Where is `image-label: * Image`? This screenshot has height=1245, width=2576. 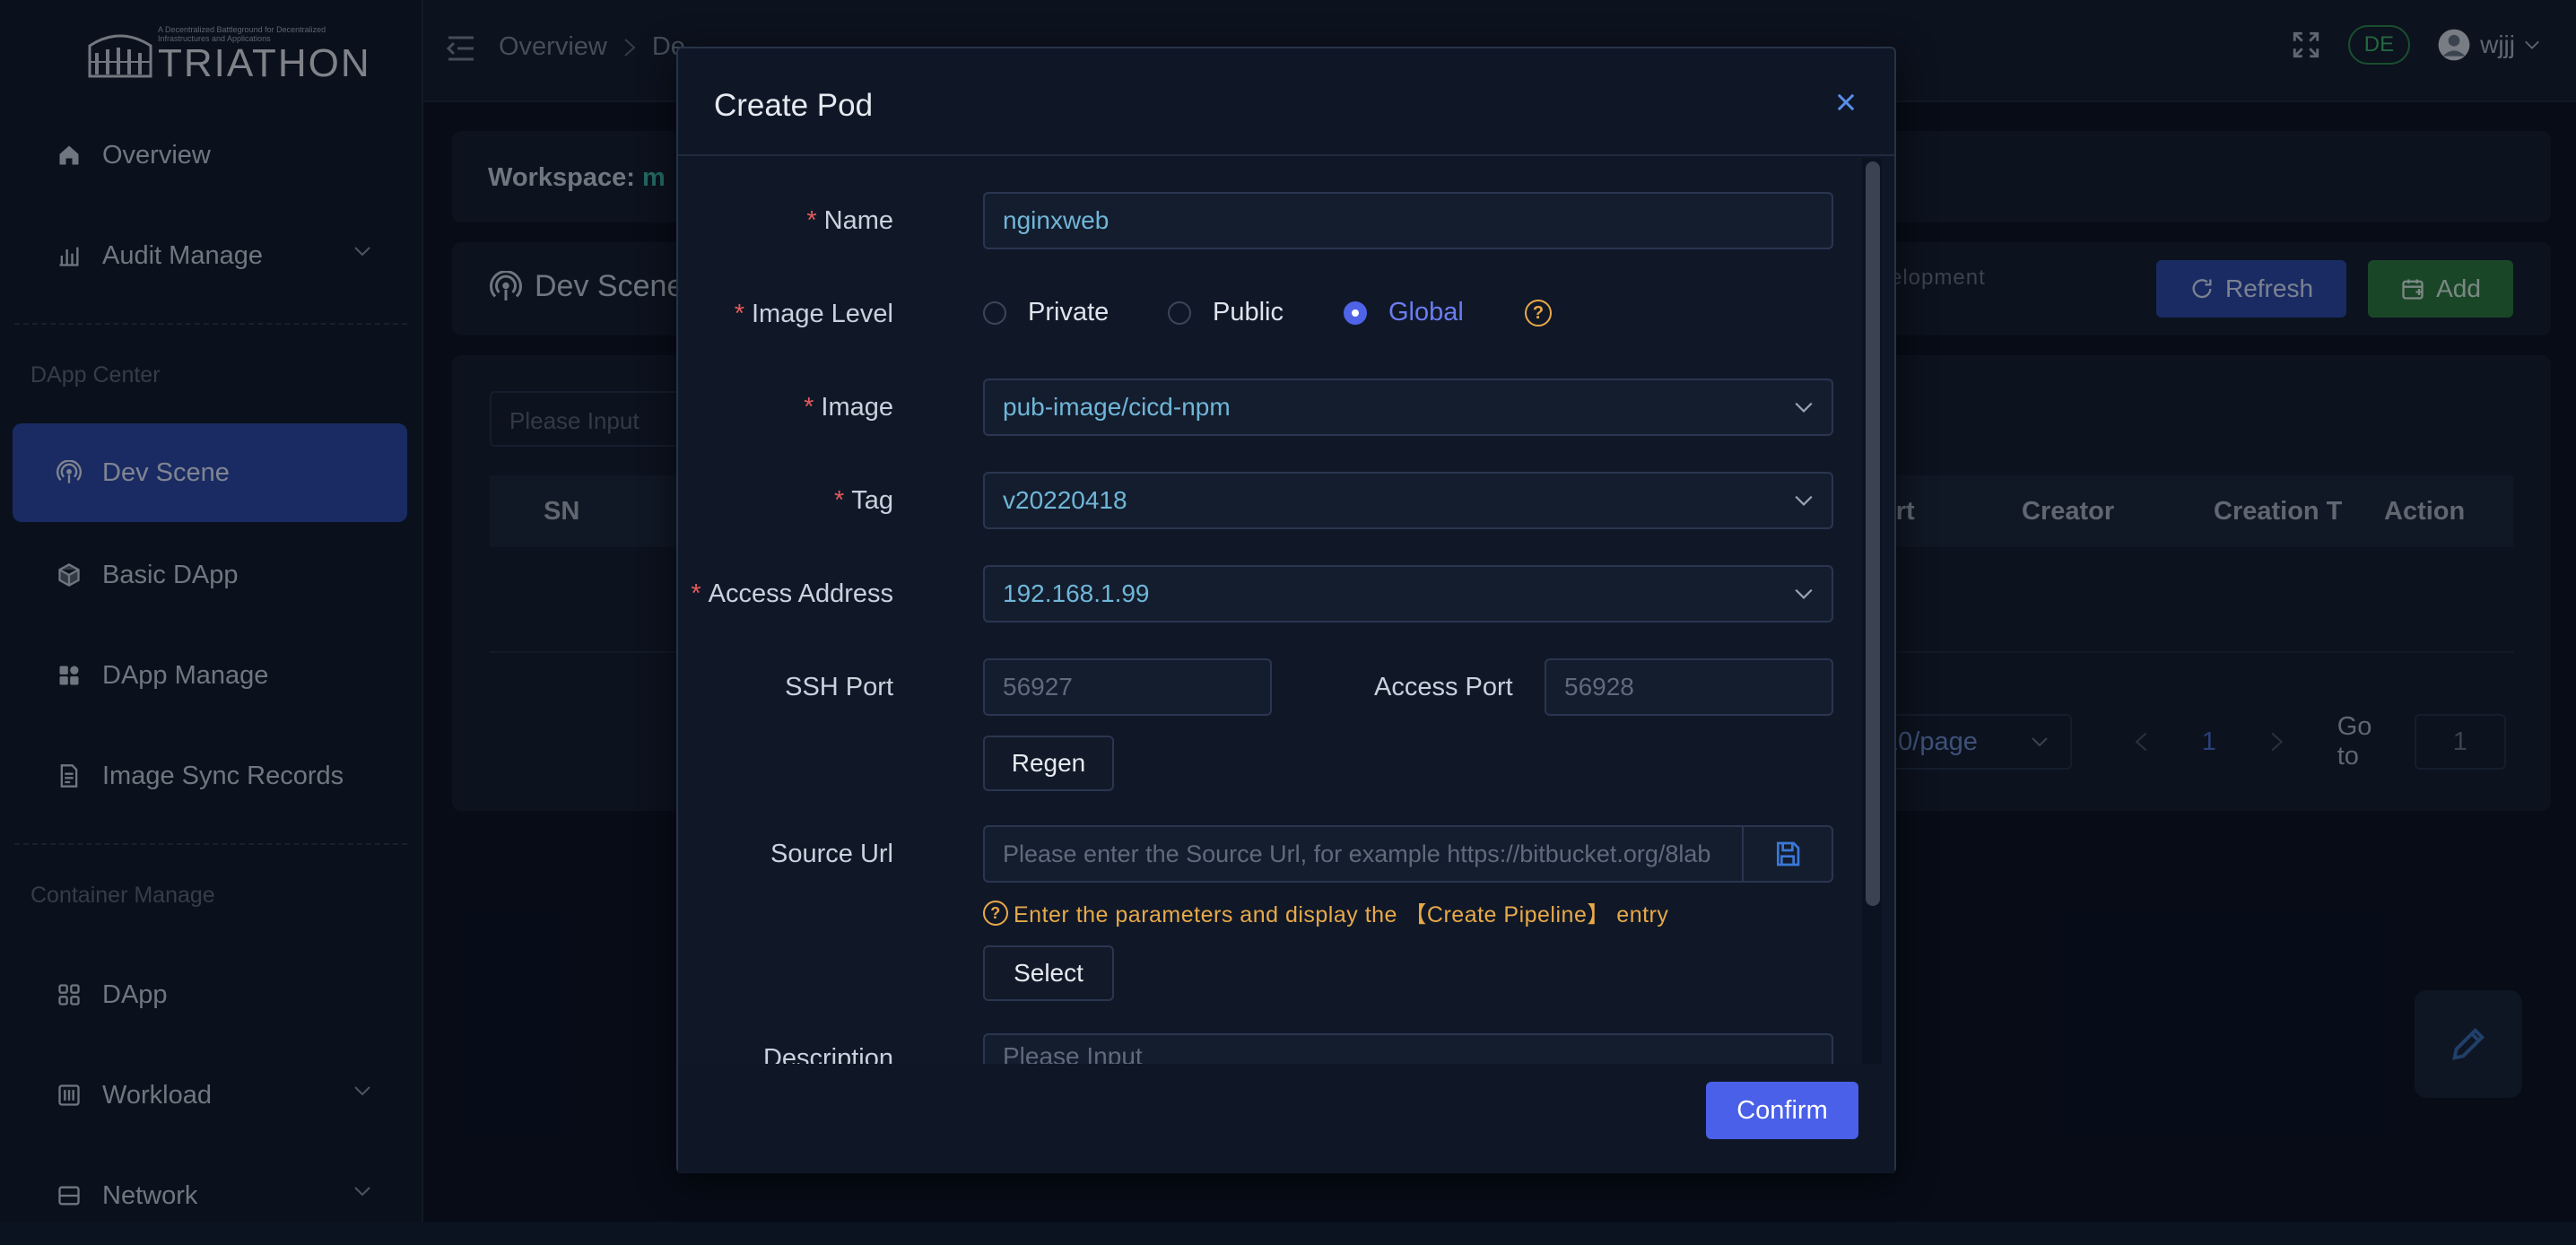
image-label: * Image is located at coordinates (848, 407).